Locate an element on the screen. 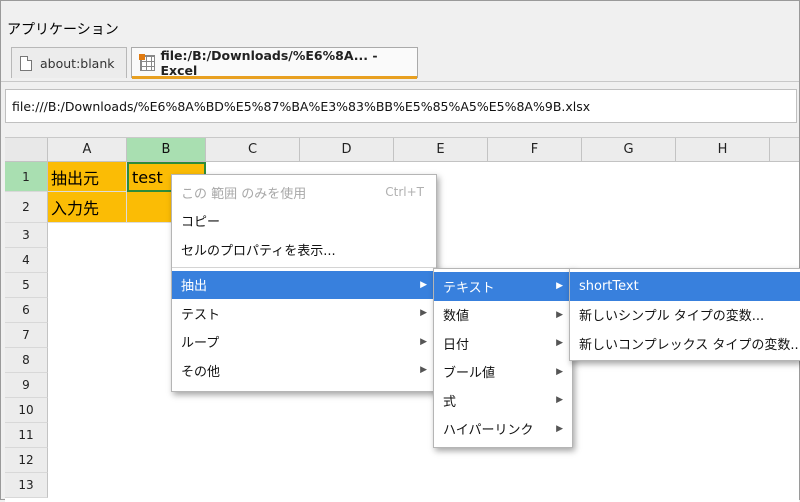 This screenshot has width=800, height=502. extract-submenu: テキスト ▶ 数値 ▶ 日付 ▶ ブール値 ▶ 式 ▶ ハイパーリンク ▶ is located at coordinates (503, 358).